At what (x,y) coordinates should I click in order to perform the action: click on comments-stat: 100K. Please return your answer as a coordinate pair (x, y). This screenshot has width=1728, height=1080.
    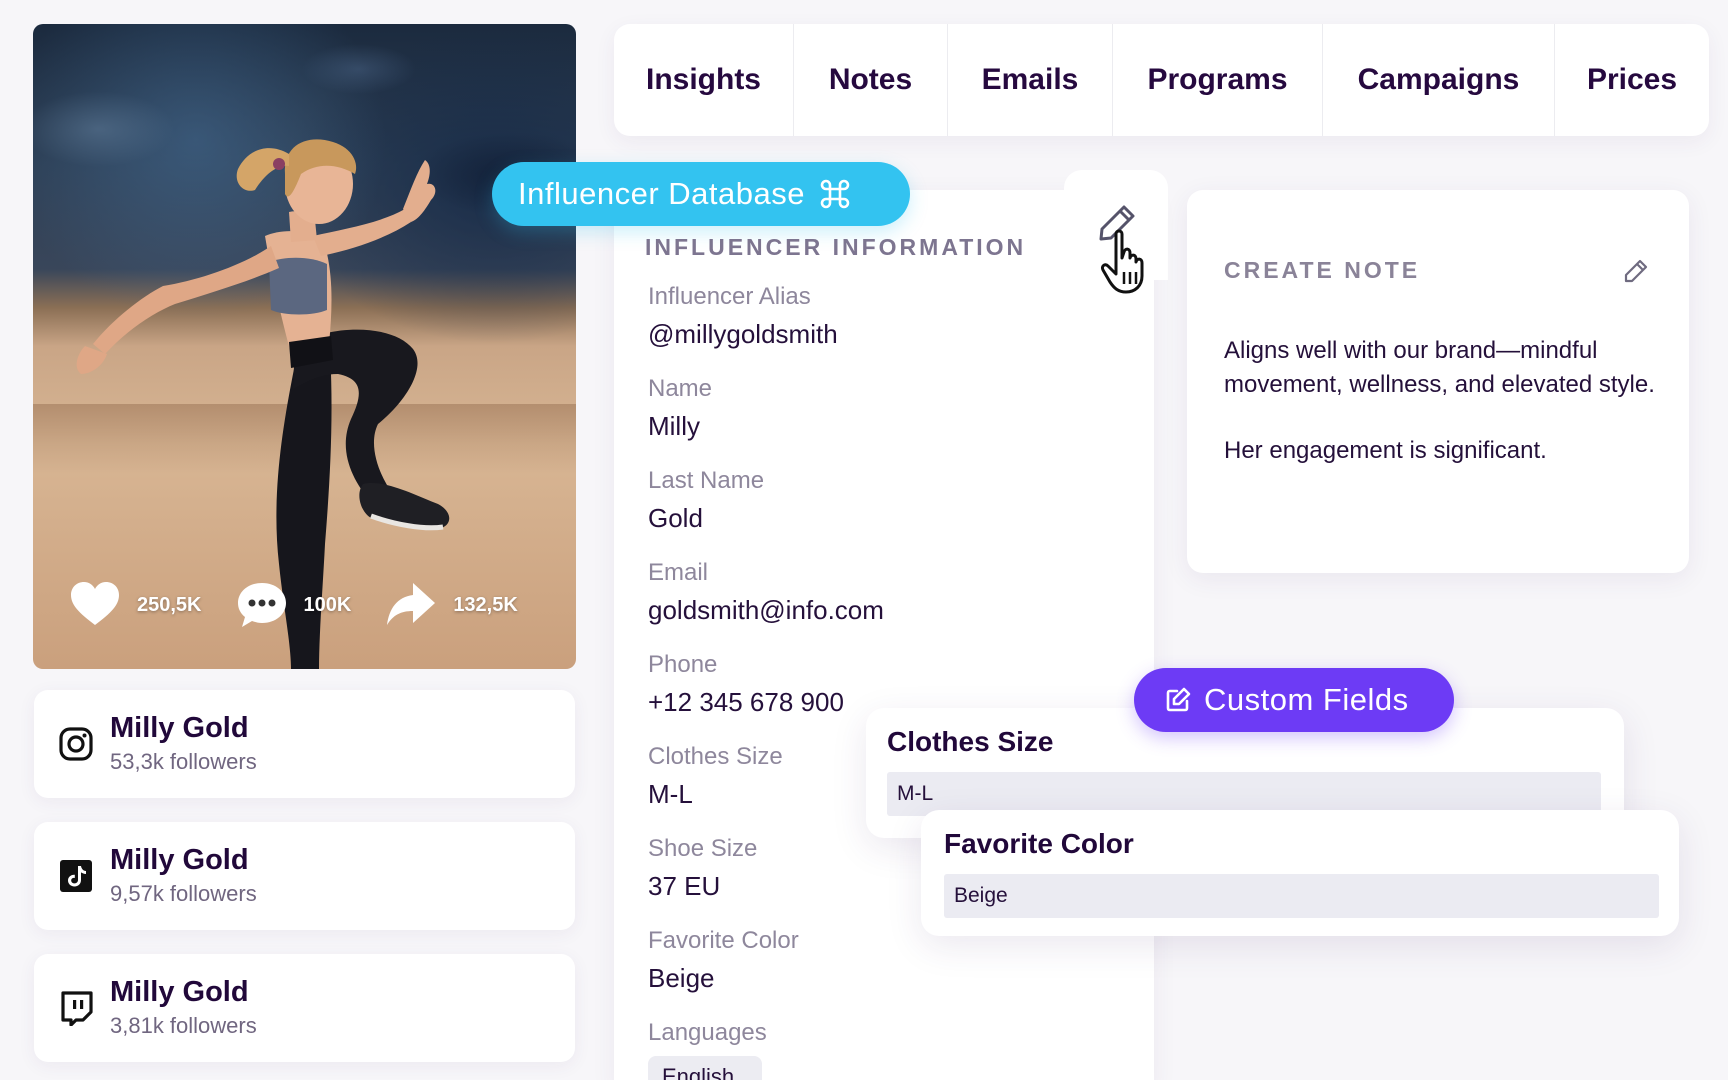
    Looking at the image, I should click on (294, 605).